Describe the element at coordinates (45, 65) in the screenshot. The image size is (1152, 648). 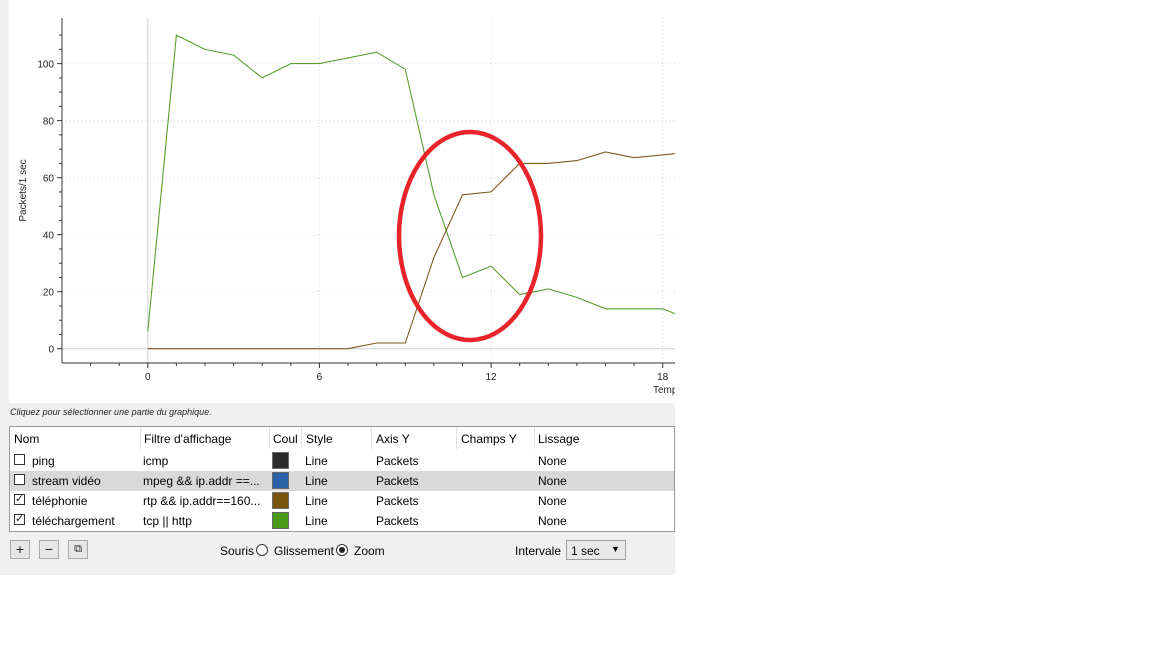
I see `y-tick-label: 100` at that location.